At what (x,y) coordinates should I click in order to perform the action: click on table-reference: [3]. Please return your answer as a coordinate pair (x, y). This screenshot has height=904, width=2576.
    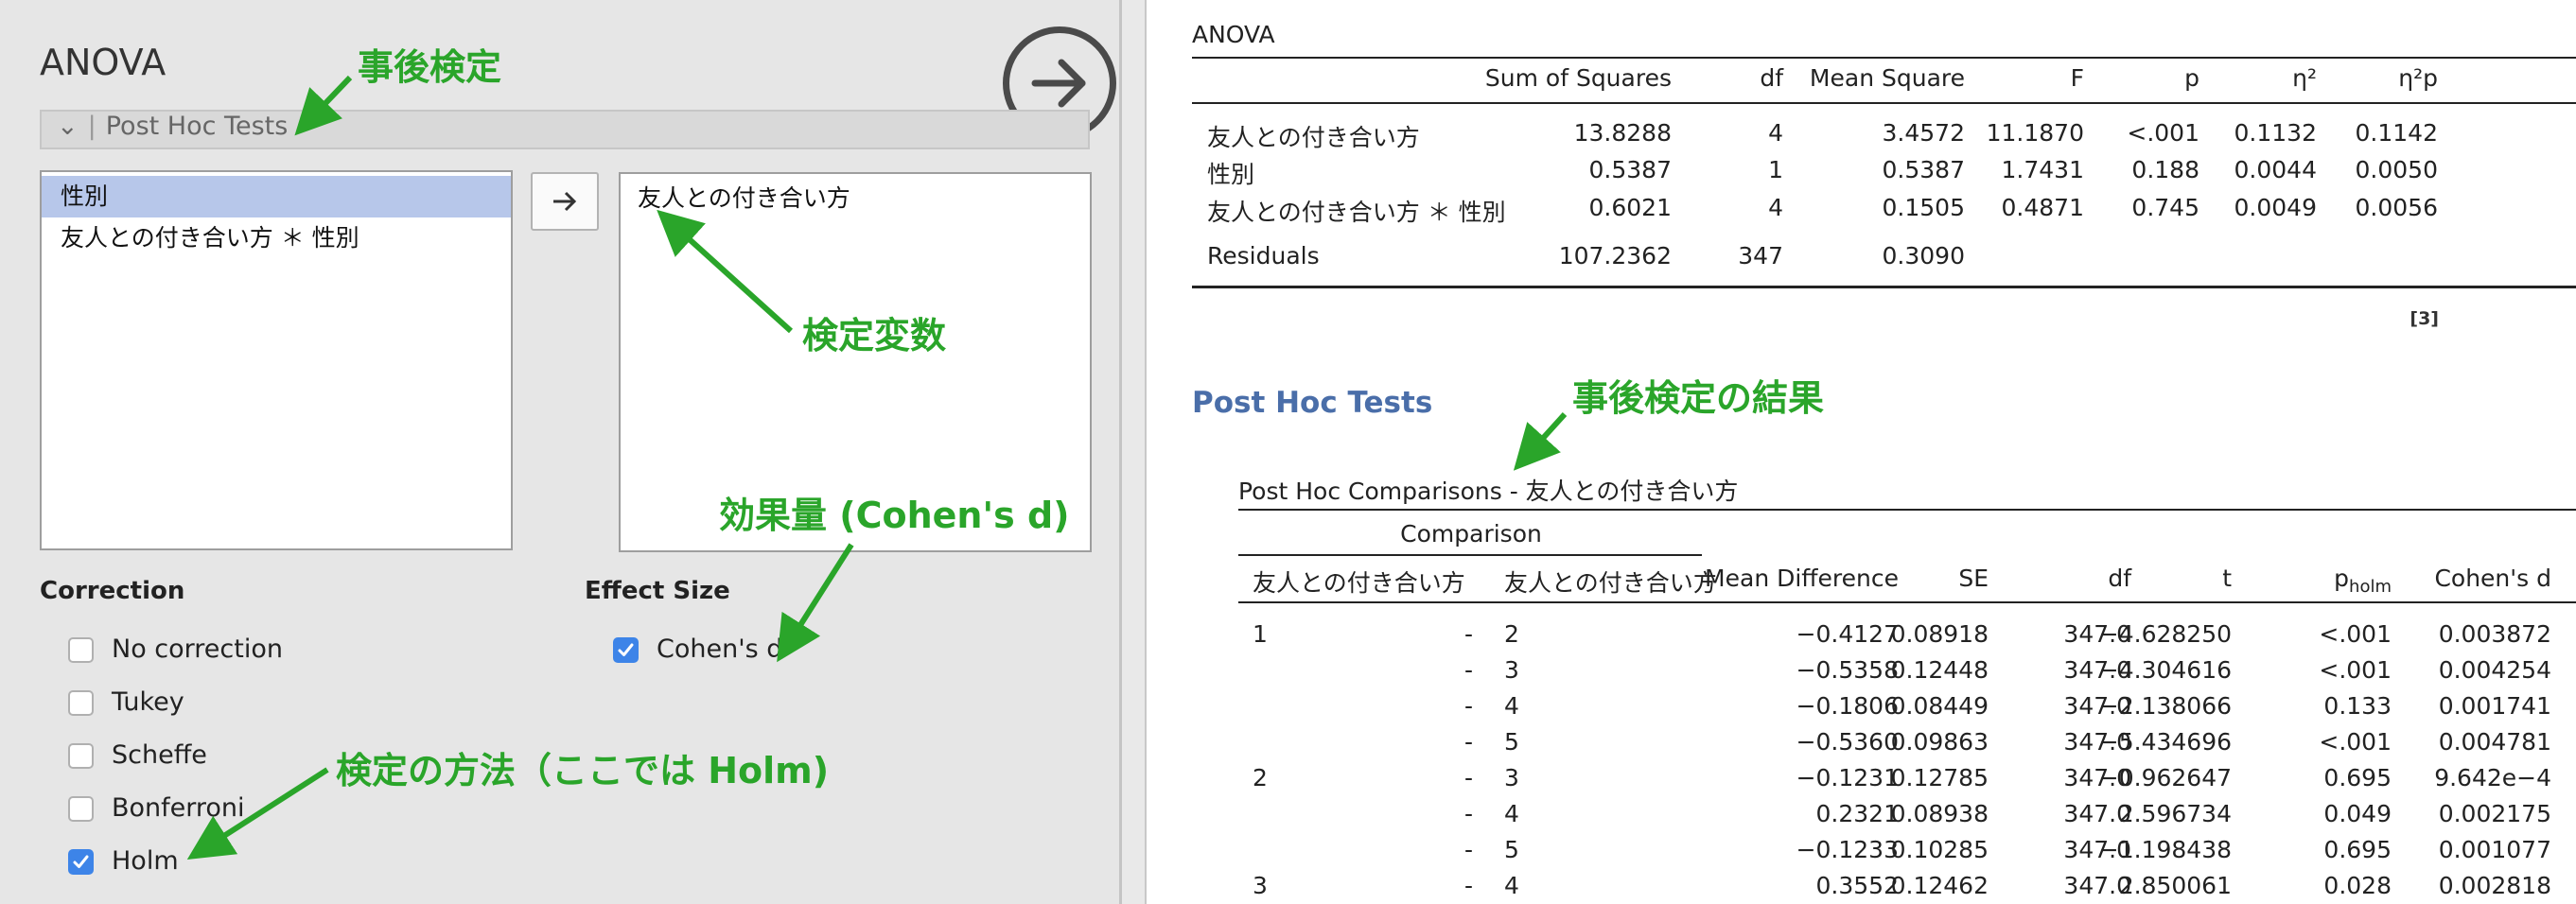
    Looking at the image, I should click on (2424, 318).